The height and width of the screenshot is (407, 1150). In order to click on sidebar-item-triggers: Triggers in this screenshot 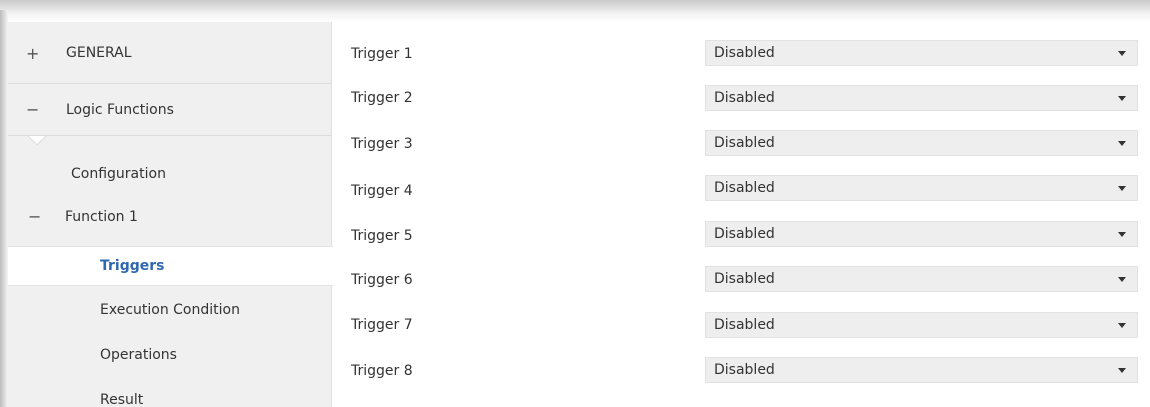, I will do `click(171, 266)`.